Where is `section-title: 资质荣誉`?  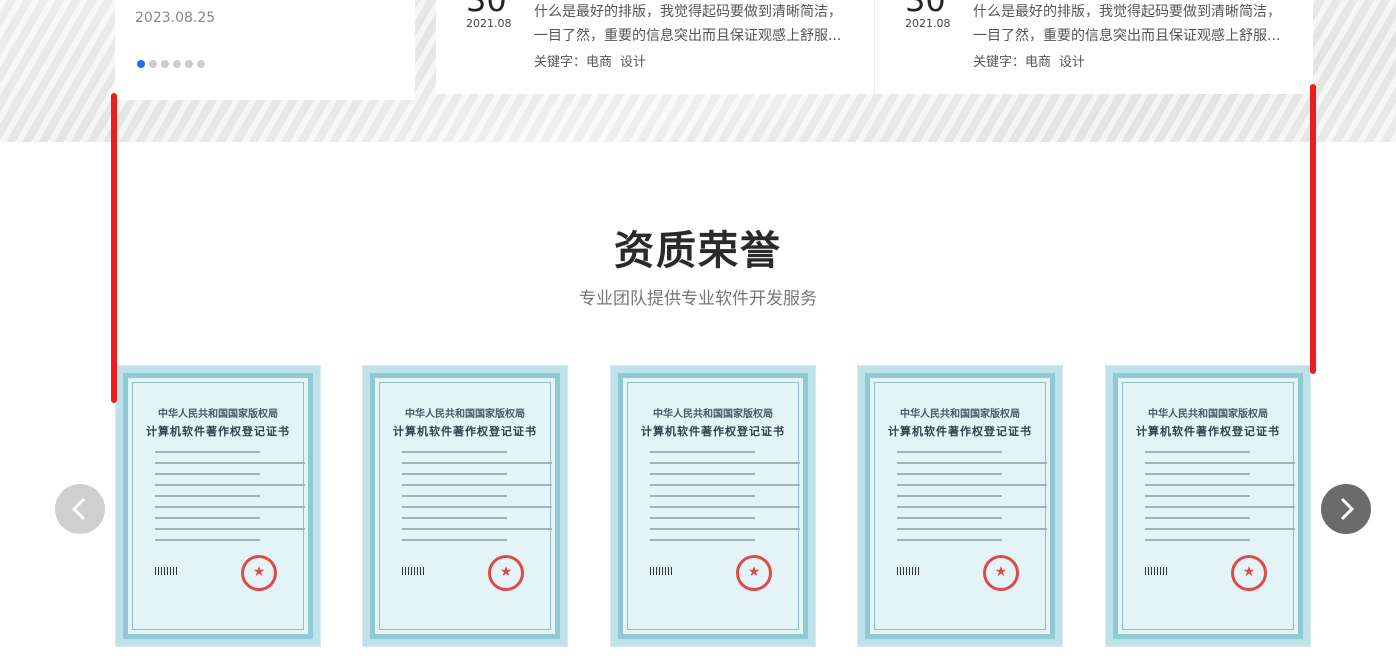 section-title: 资质荣誉 is located at coordinates (698, 251).